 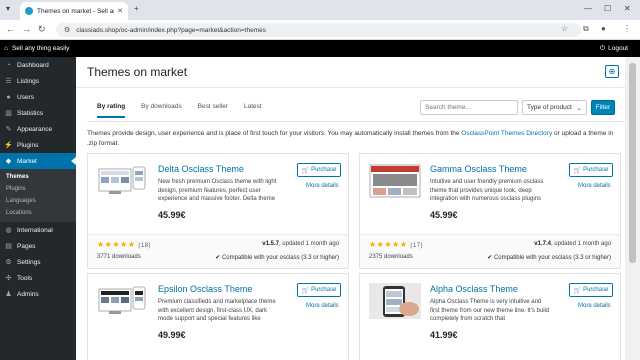 What do you see at coordinates (38, 278) in the screenshot?
I see `sidebar-item-tools: ✣ Tools` at bounding box center [38, 278].